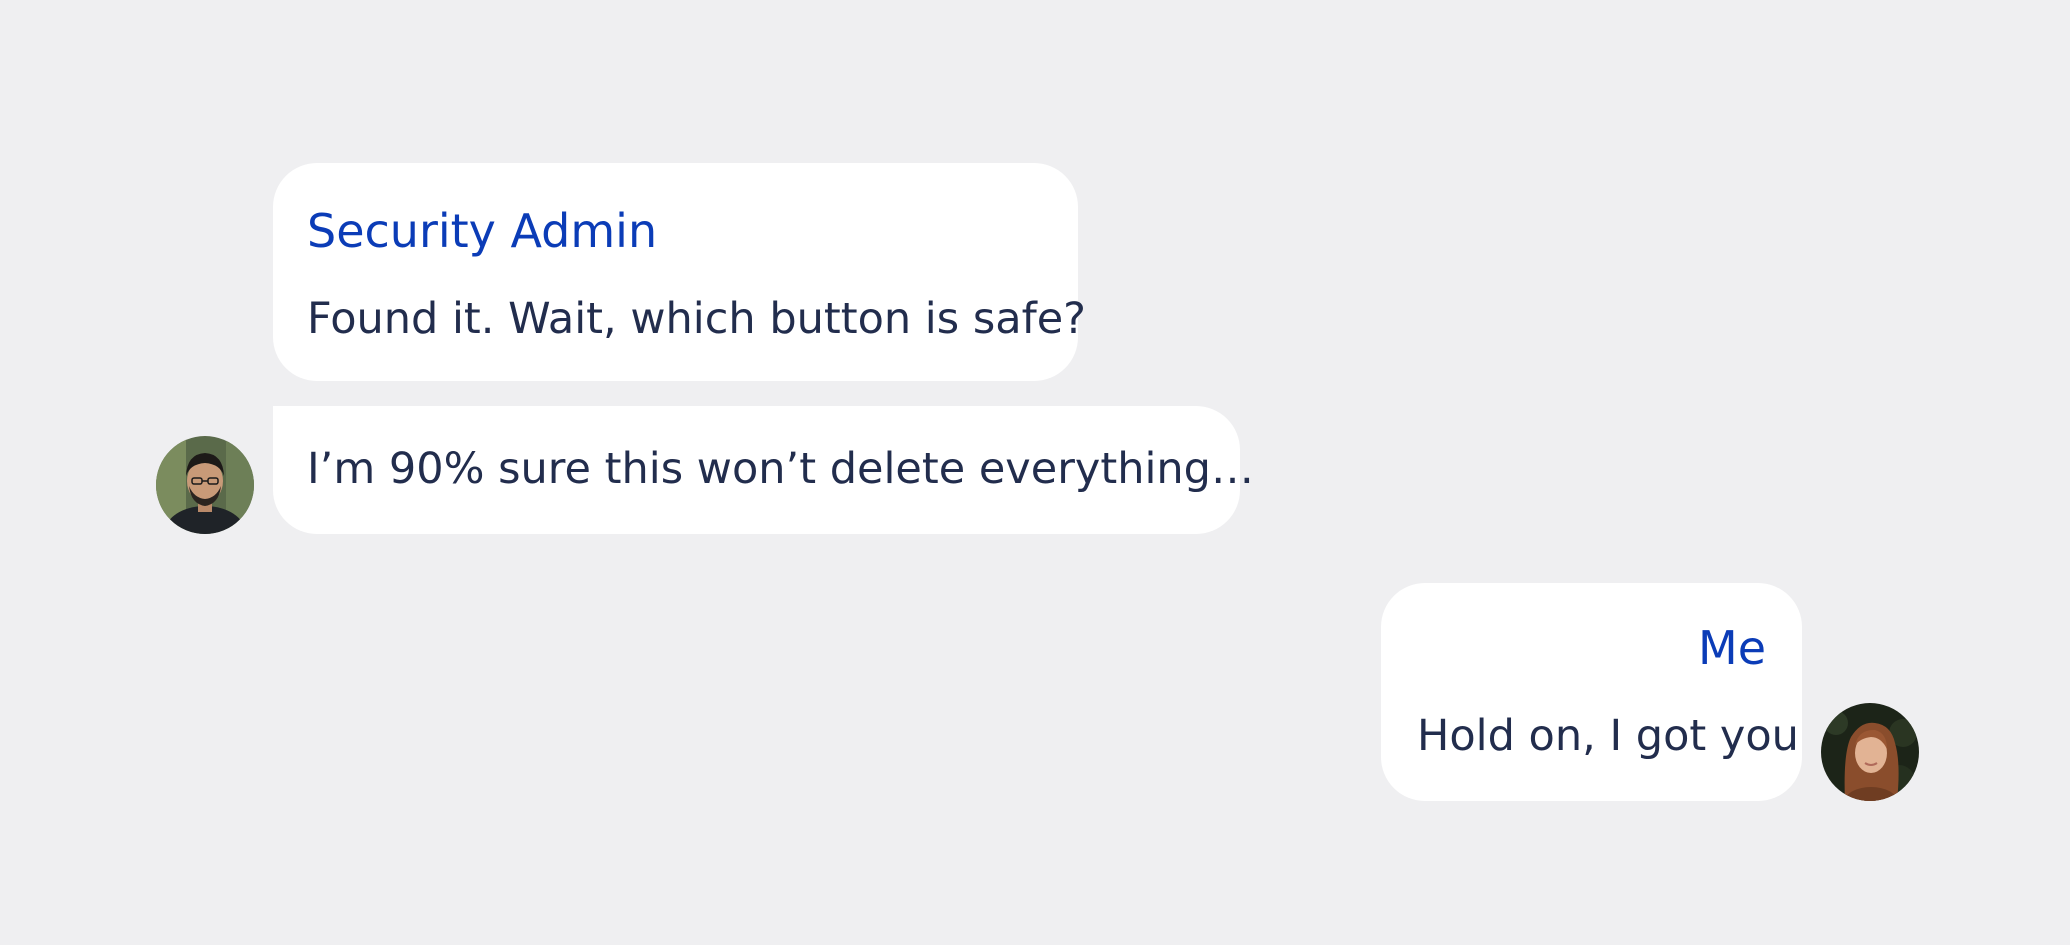 This screenshot has width=2070, height=945. Describe the element at coordinates (696, 319) in the screenshot. I see `message-text: Found it. Wait, which button is safe?` at that location.